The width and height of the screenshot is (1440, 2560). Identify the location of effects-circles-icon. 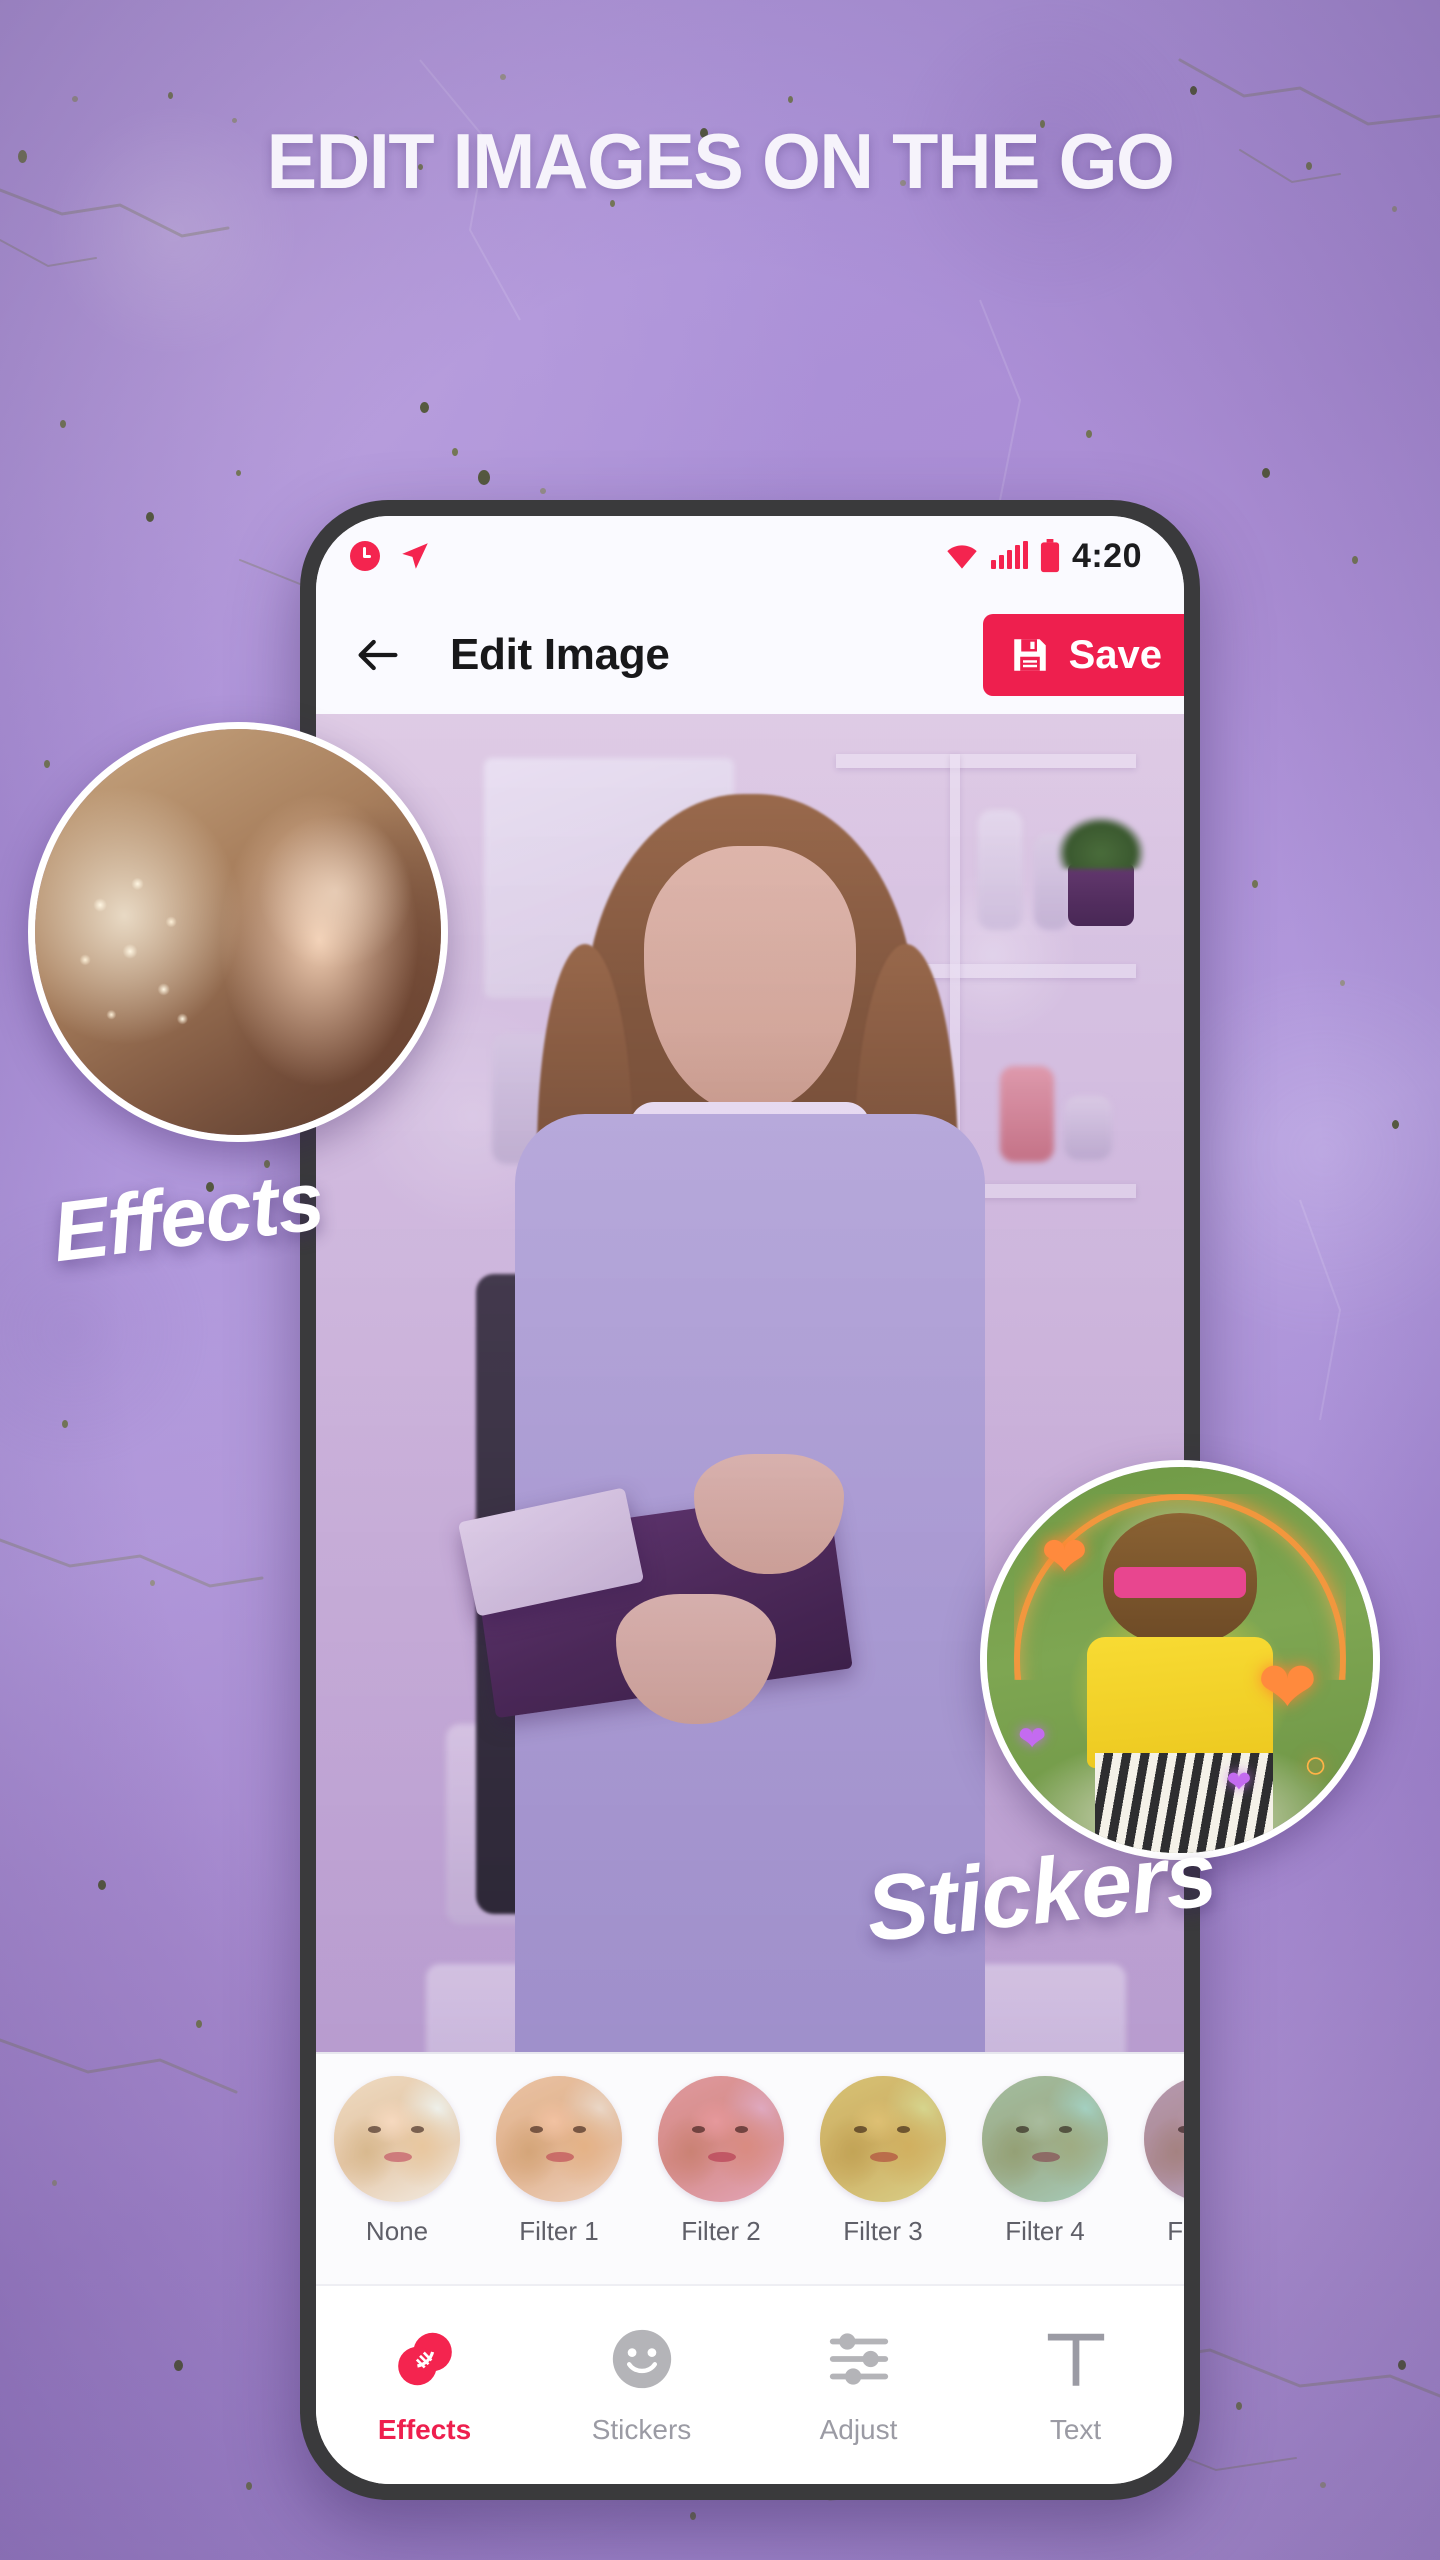
(425, 2359).